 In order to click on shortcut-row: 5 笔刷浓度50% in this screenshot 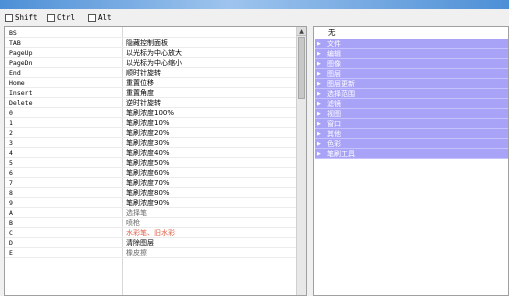, I will do `click(151, 163)`.